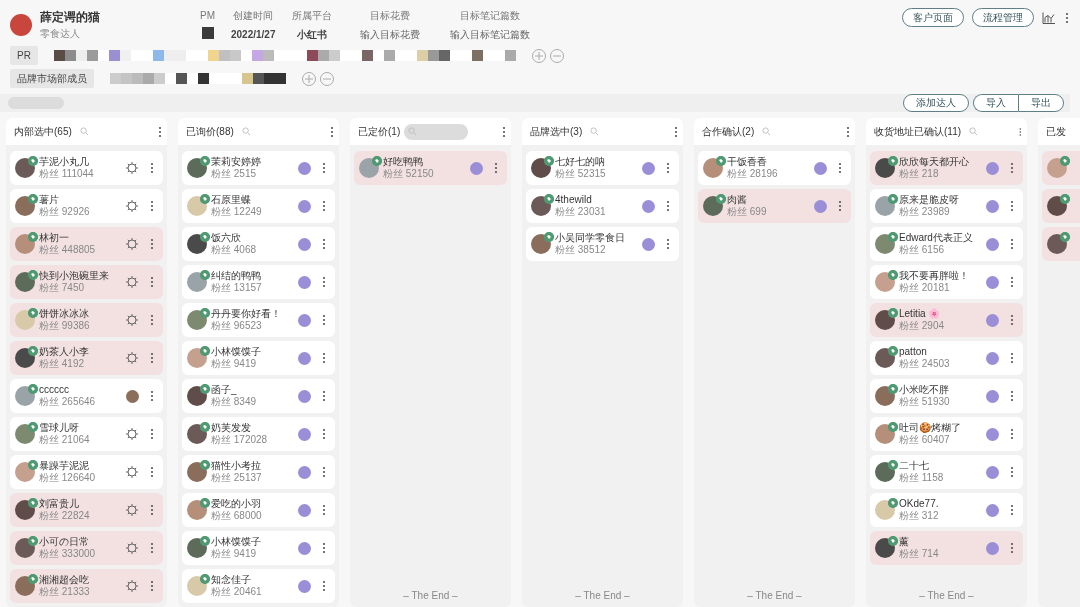 This screenshot has width=1080, height=607. What do you see at coordinates (946, 206) in the screenshot?
I see `influencer-card: 原来是脆皮呀 粉丝 23989` at bounding box center [946, 206].